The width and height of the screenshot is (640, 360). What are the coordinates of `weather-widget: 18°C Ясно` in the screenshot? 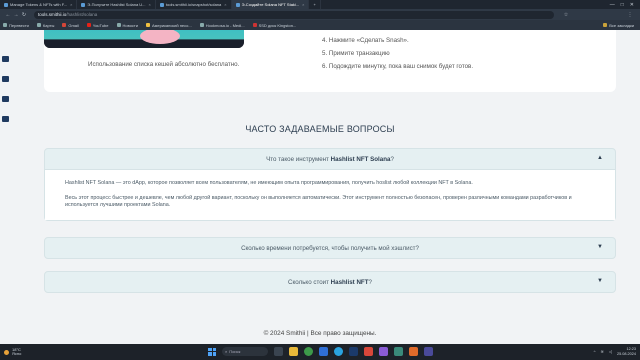 It's located at (30, 352).